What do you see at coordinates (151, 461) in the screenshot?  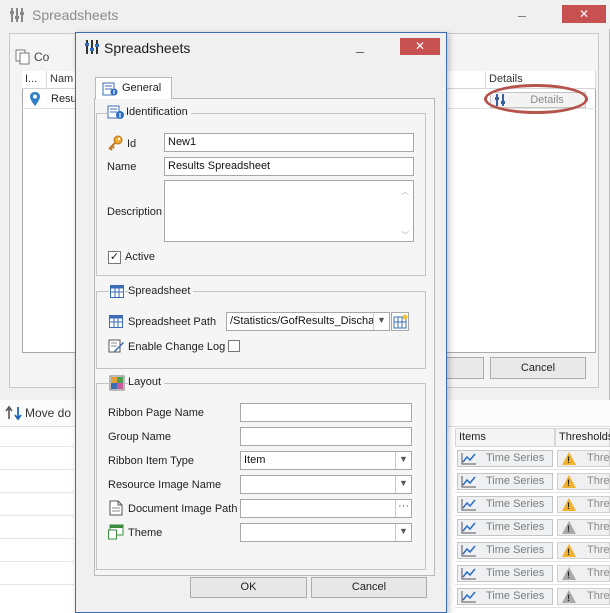 I see `ribbon-item-type-label: Ribbon Item Type` at bounding box center [151, 461].